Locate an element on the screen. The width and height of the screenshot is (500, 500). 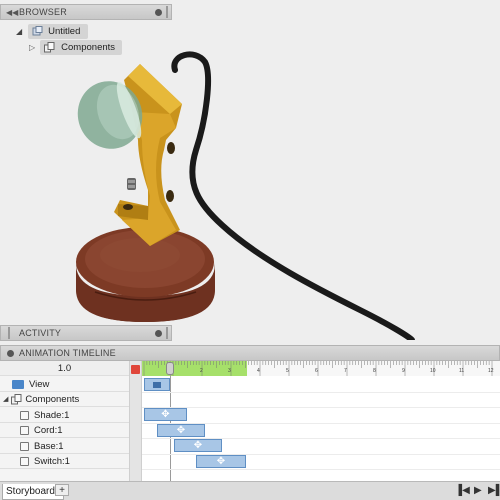
timeline-title: ANIMATION TIMELINE is located at coordinates (67, 353).